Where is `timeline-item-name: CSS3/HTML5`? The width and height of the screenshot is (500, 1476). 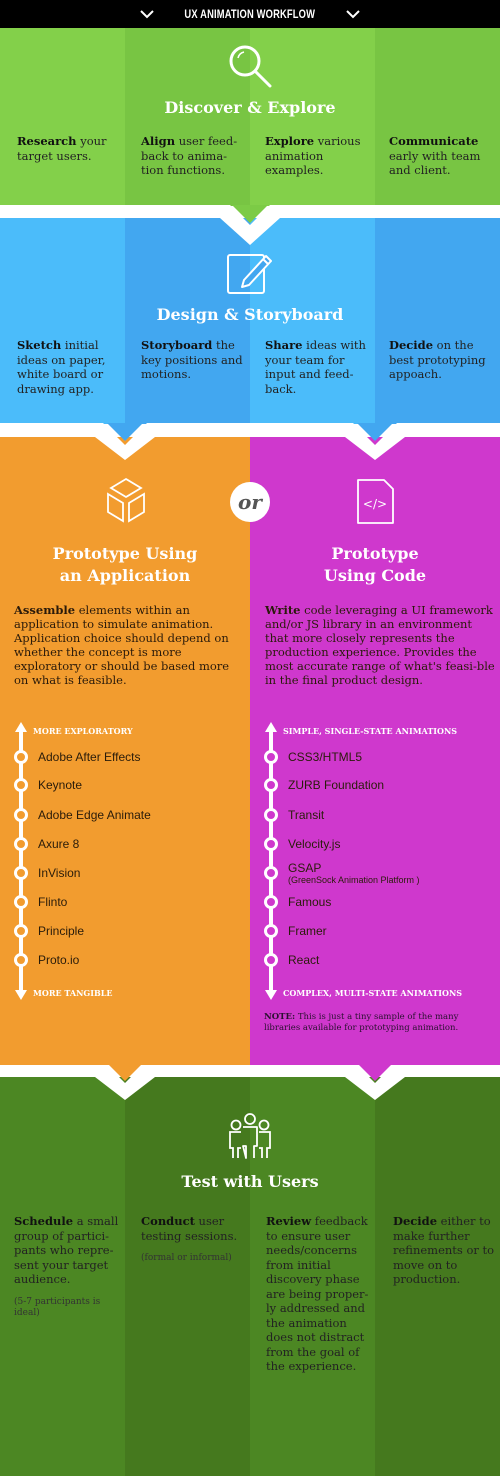 timeline-item-name: CSS3/HTML5 is located at coordinates (325, 757).